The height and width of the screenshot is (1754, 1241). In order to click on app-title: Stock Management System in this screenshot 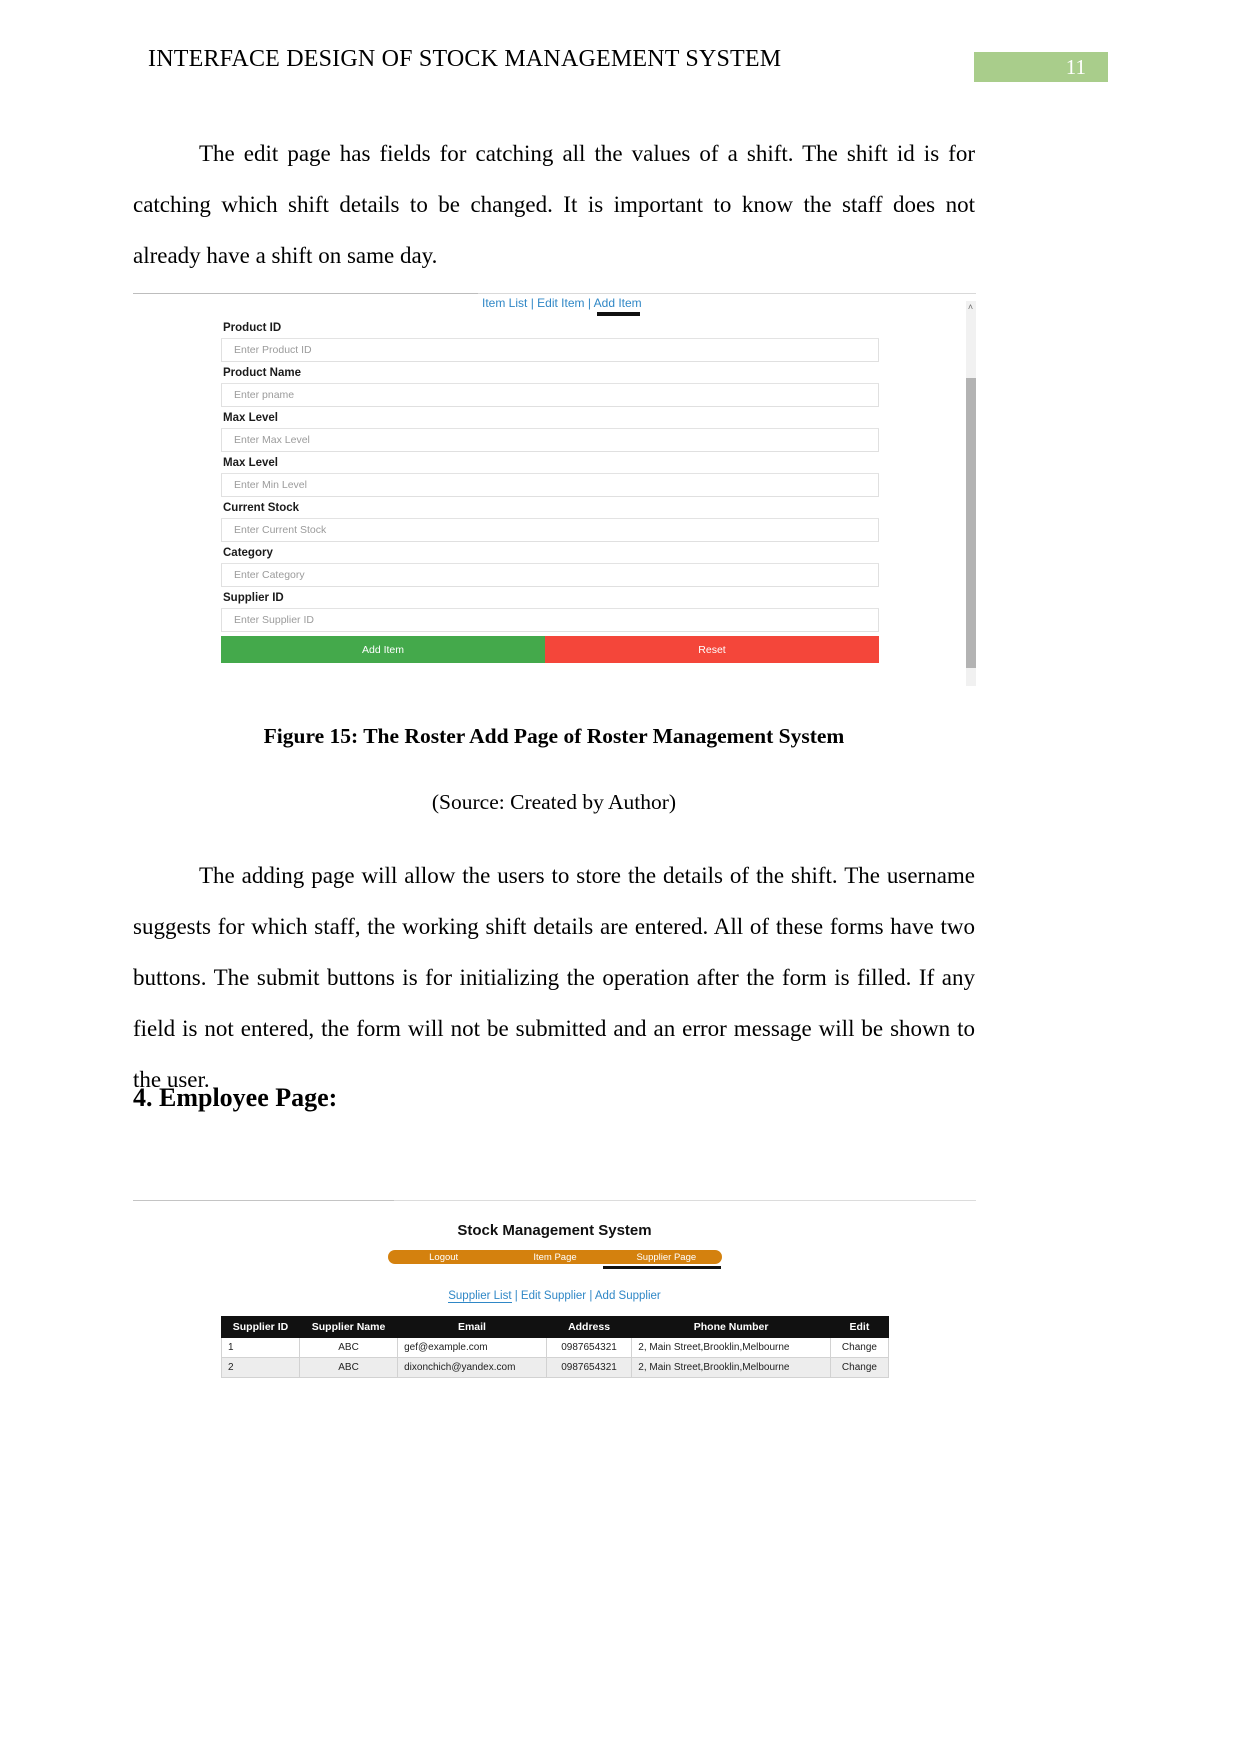, I will do `click(554, 1230)`.